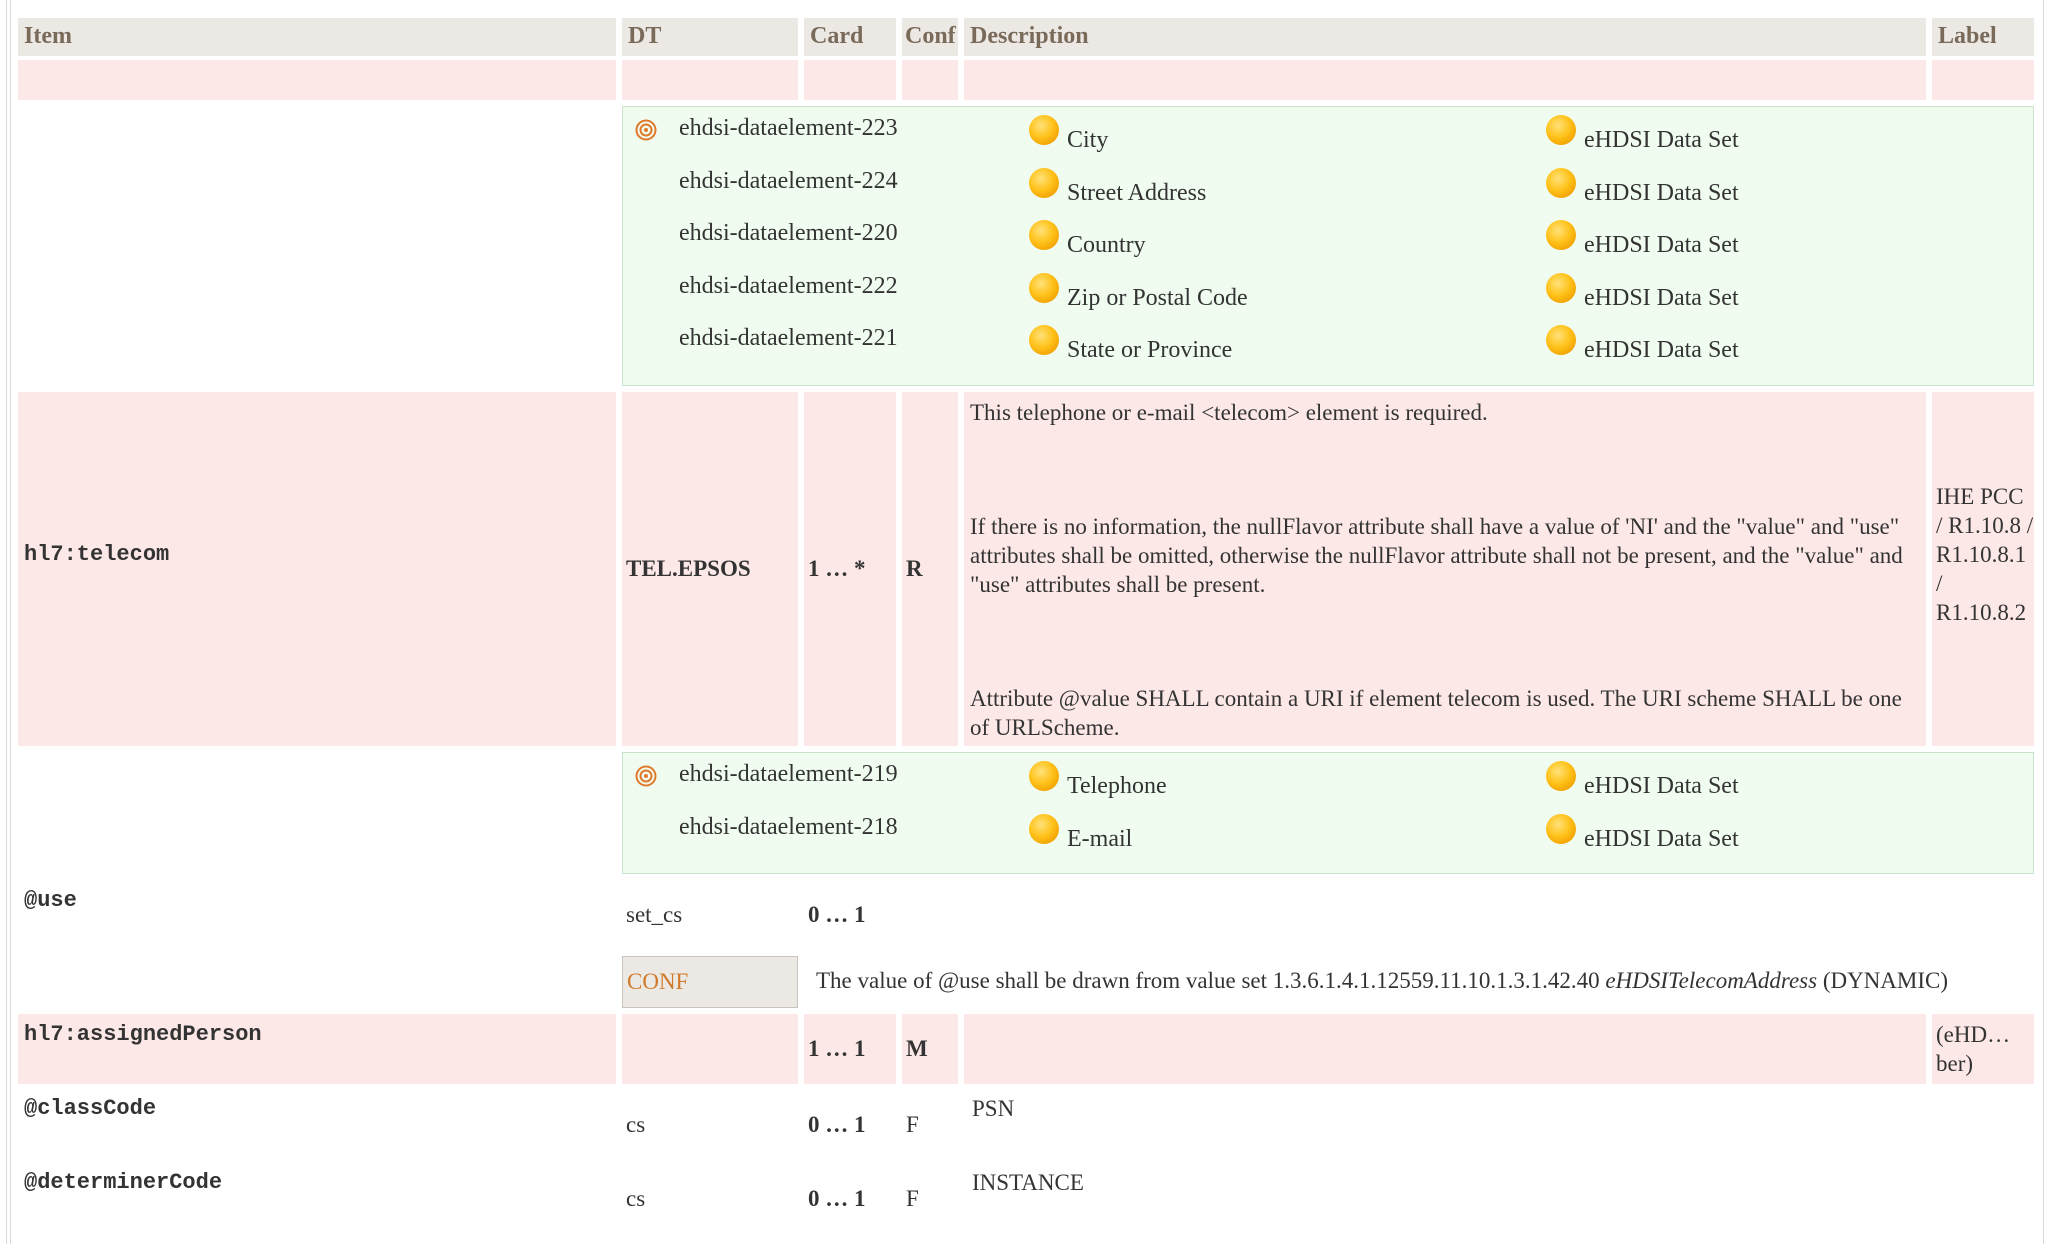 The width and height of the screenshot is (2046, 1244). Describe the element at coordinates (1157, 297) in the screenshot. I see `concept-name: Zip or Postal Code` at that location.